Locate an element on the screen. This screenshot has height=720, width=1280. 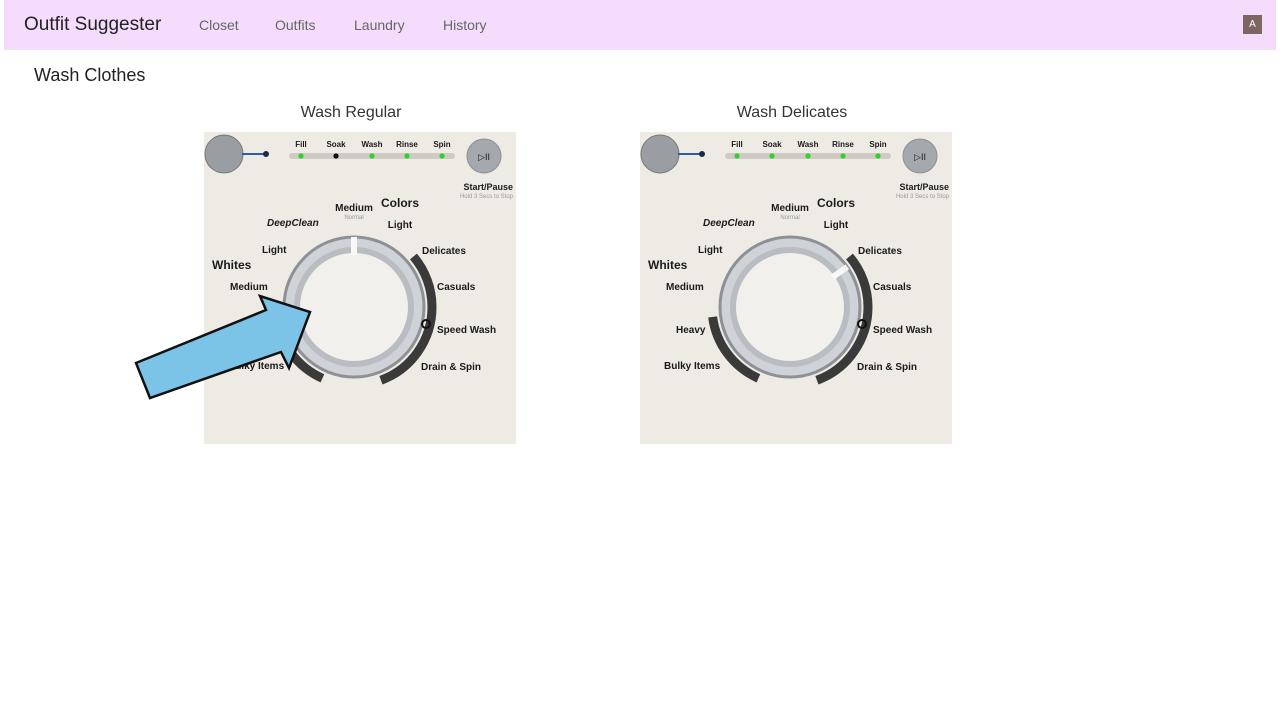
panel-title-wash-delicates: Wash Delicates is located at coordinates (792, 112).